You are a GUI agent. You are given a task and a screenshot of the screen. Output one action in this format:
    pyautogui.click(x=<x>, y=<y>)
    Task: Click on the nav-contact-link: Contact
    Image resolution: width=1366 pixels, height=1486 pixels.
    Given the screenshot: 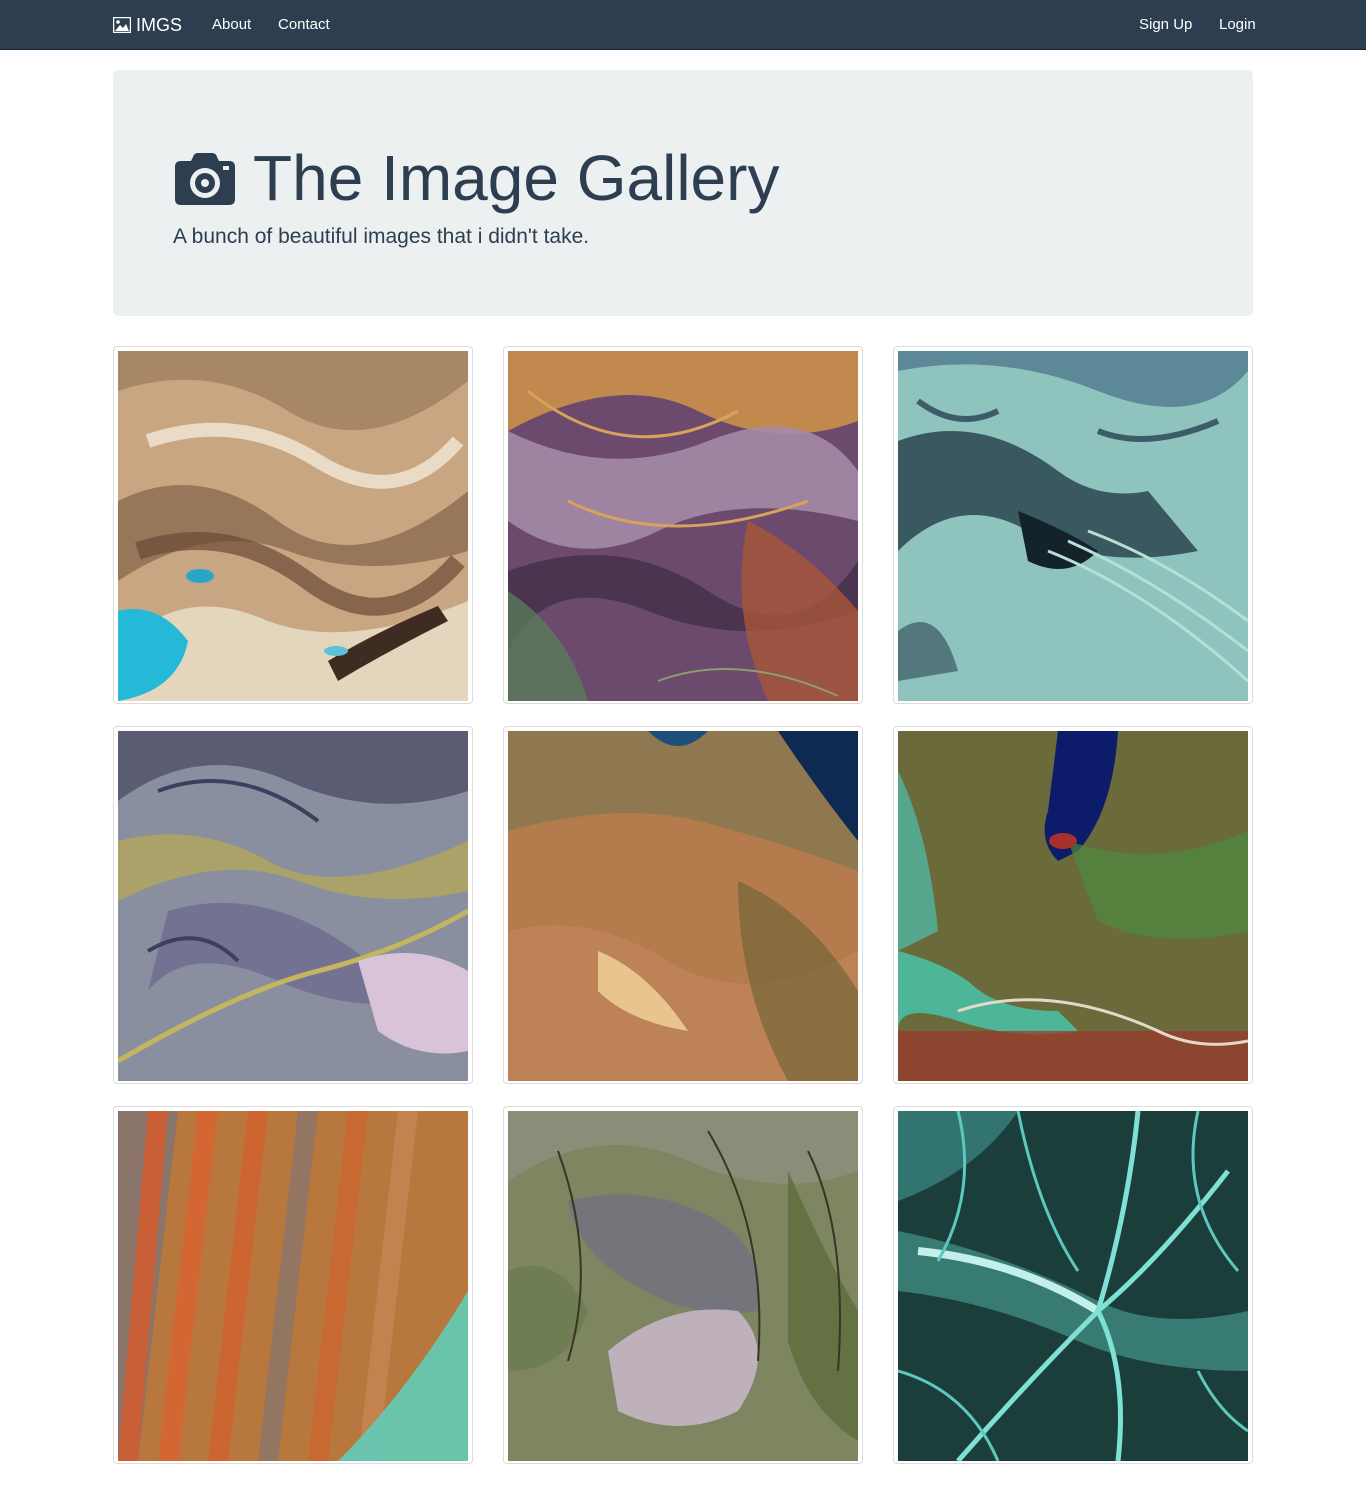 What is the action you would take?
    pyautogui.click(x=304, y=25)
    